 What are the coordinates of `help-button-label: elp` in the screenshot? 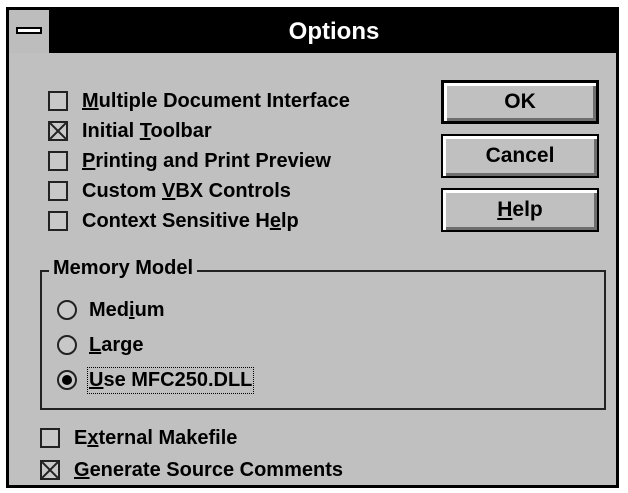 It's located at (527, 209).